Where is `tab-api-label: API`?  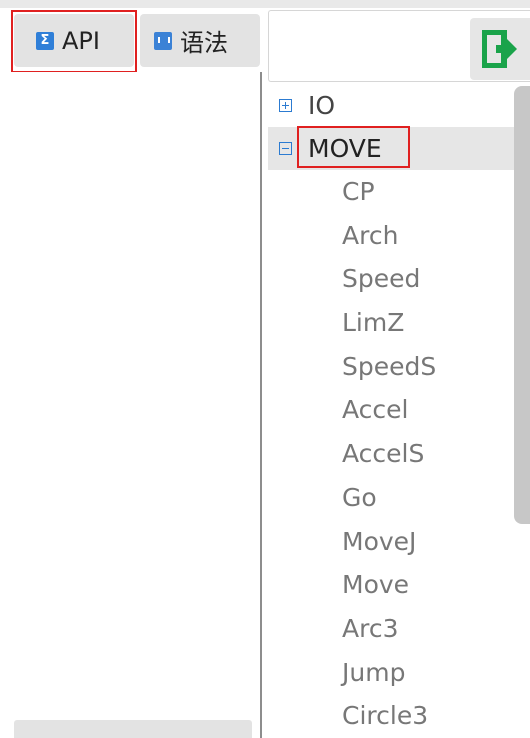 tab-api-label: API is located at coordinates (81, 40).